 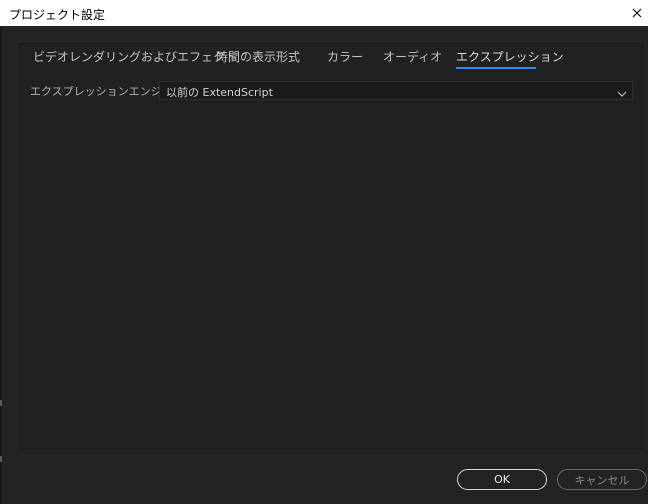 I want to click on ok-button: OK, so click(x=502, y=479).